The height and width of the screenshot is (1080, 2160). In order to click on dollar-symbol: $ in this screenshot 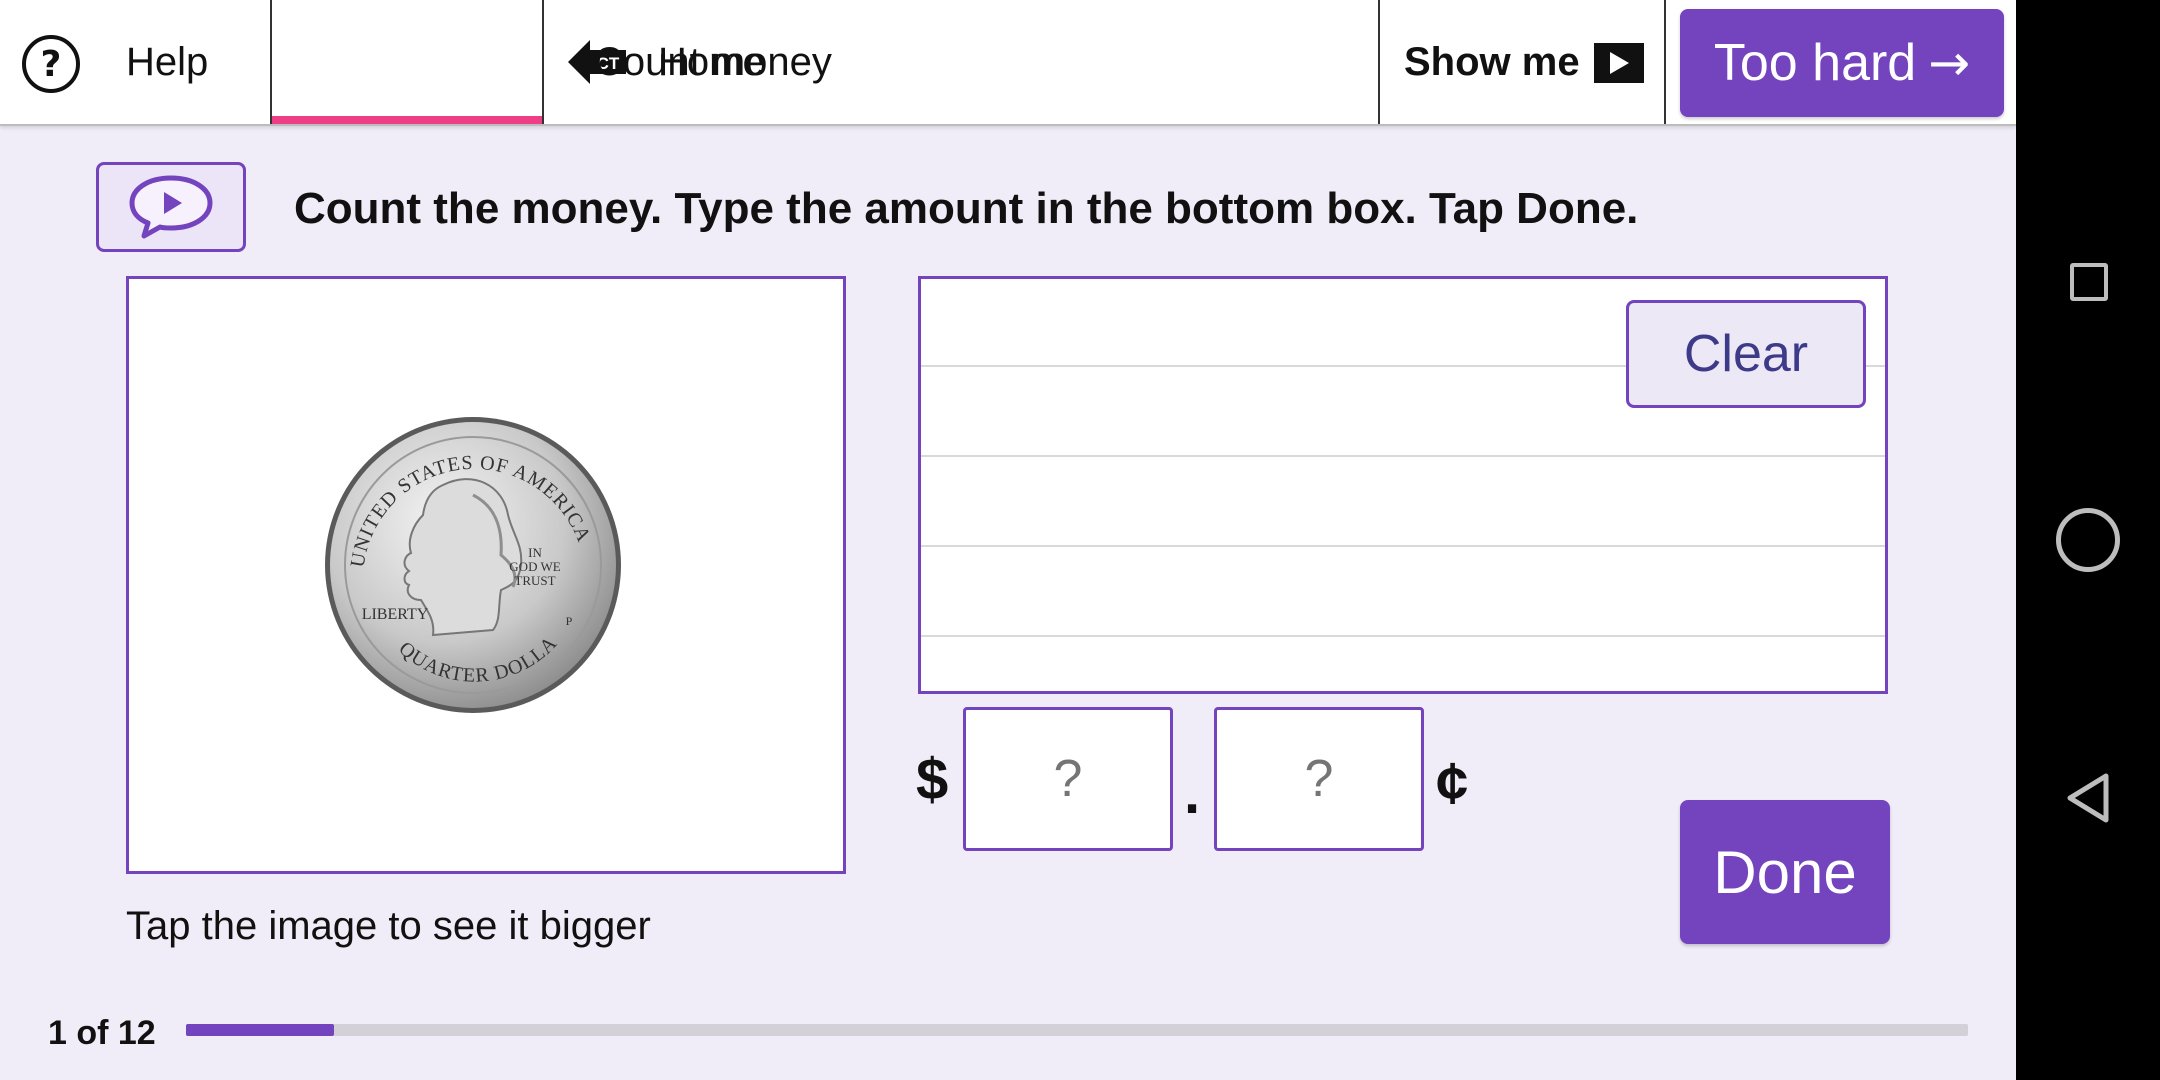, I will do `click(932, 779)`.